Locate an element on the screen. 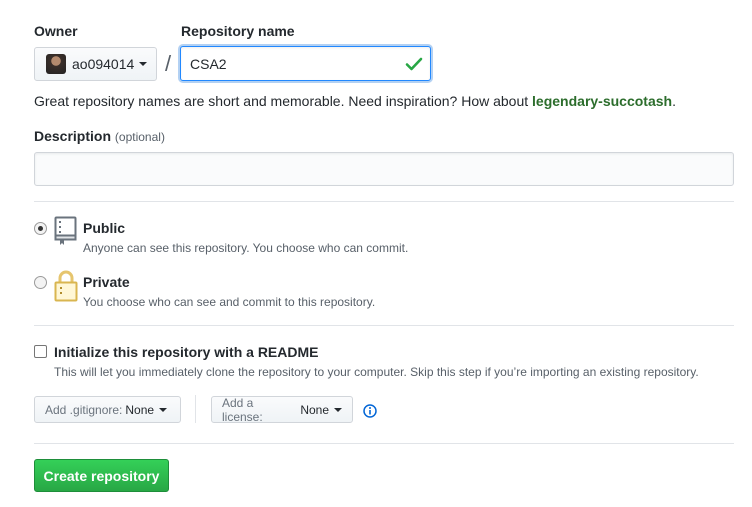 The height and width of the screenshot is (507, 752). description-label-text: Description is located at coordinates (73, 136).